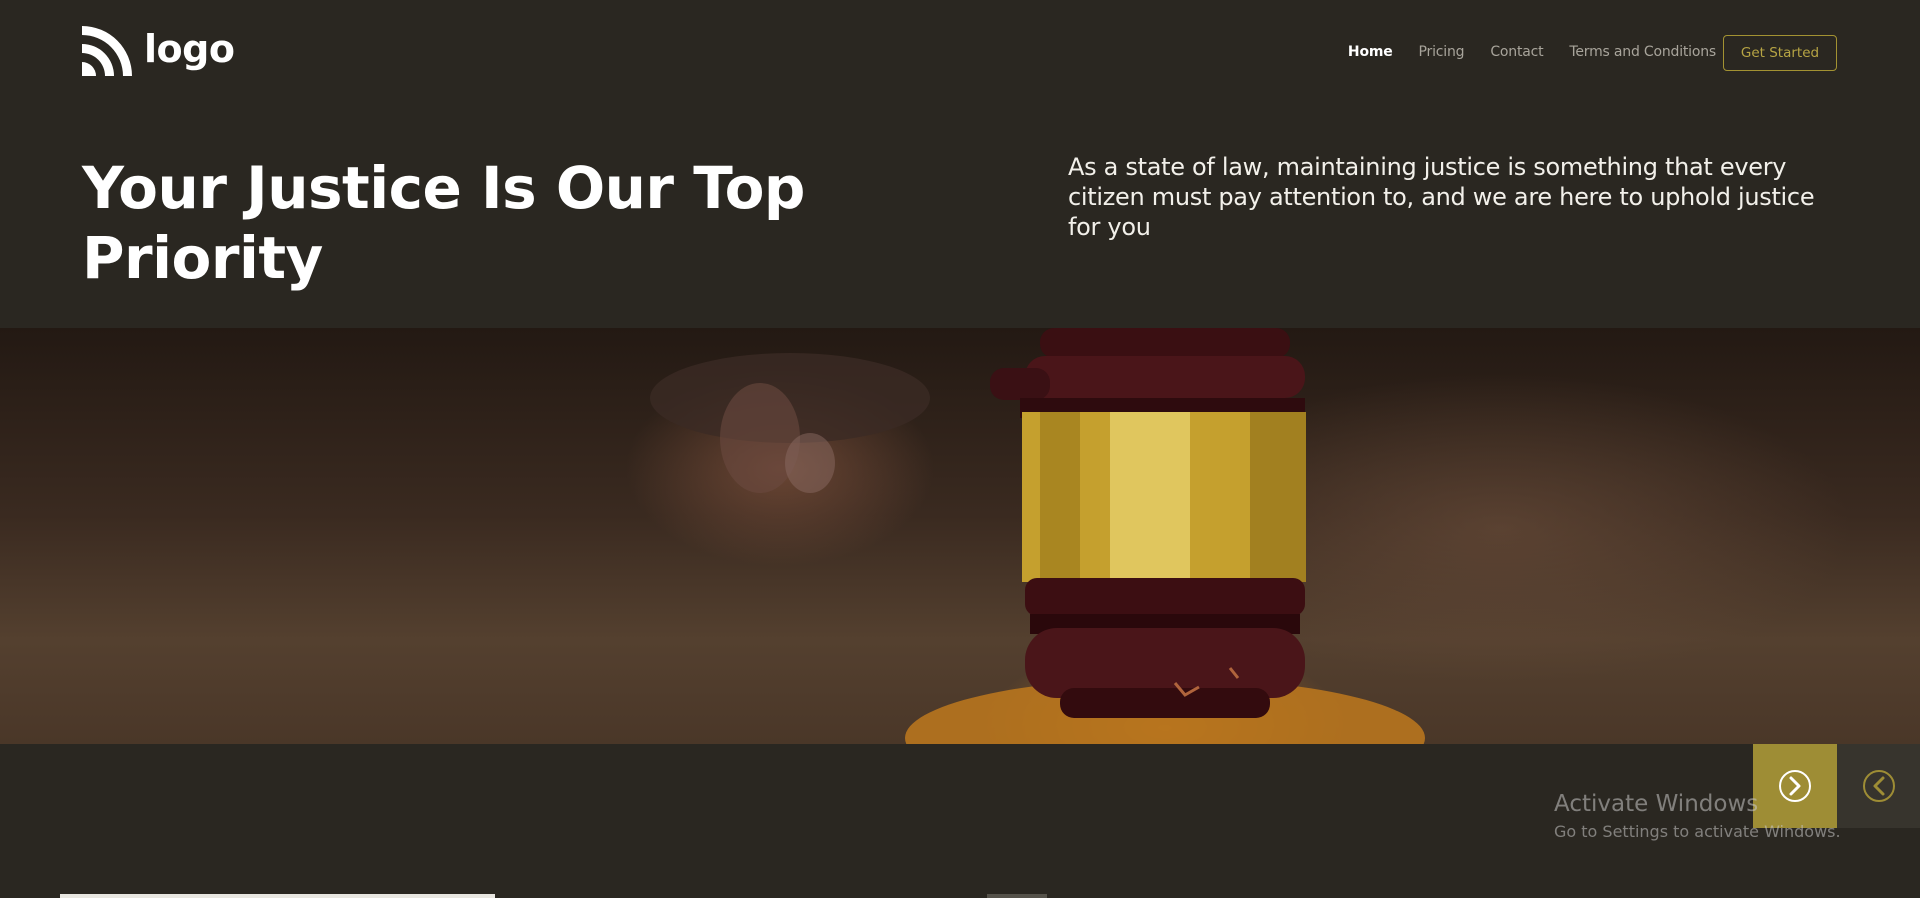  What do you see at coordinates (189, 49) in the screenshot?
I see `logo-text: logo` at bounding box center [189, 49].